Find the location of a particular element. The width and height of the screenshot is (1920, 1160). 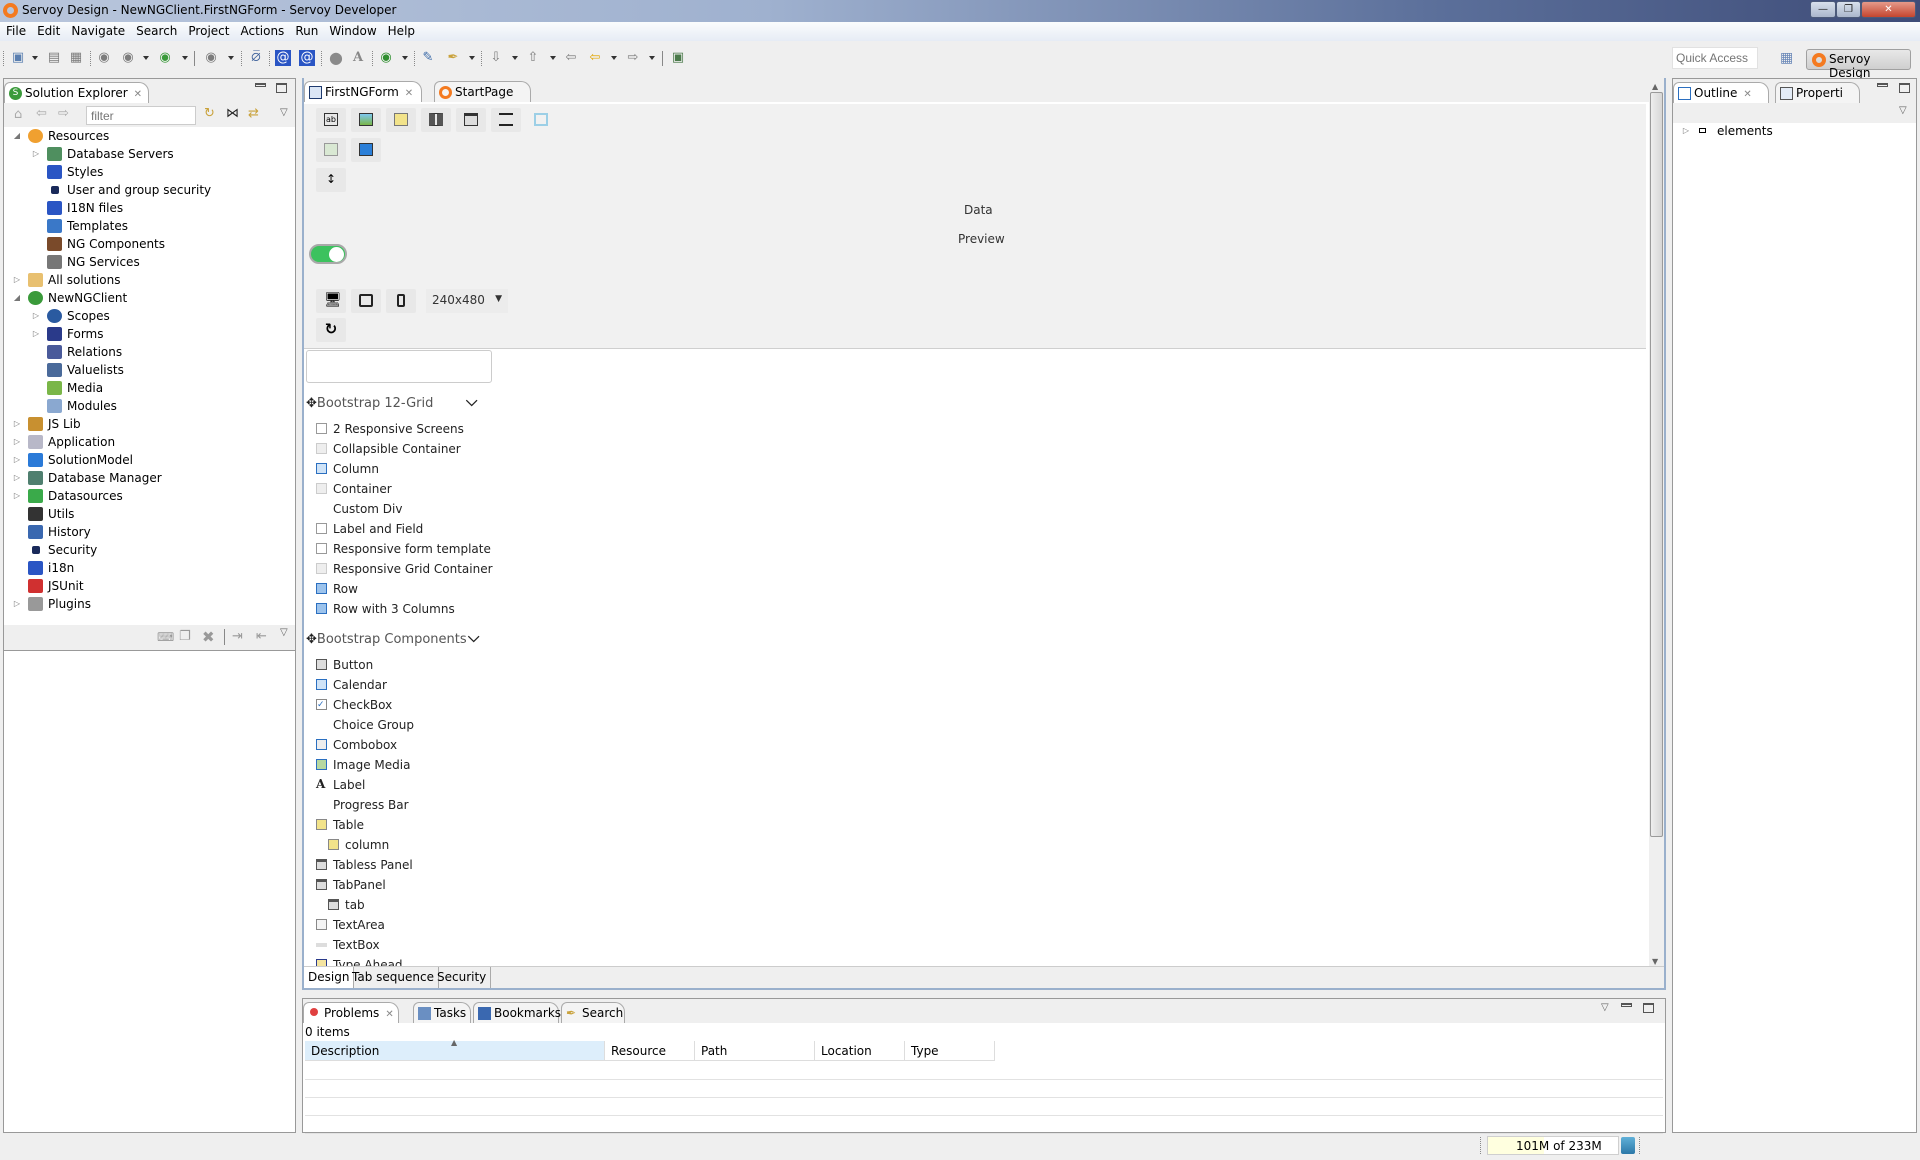

back-nav-dropdown-caret is located at coordinates (614, 58).